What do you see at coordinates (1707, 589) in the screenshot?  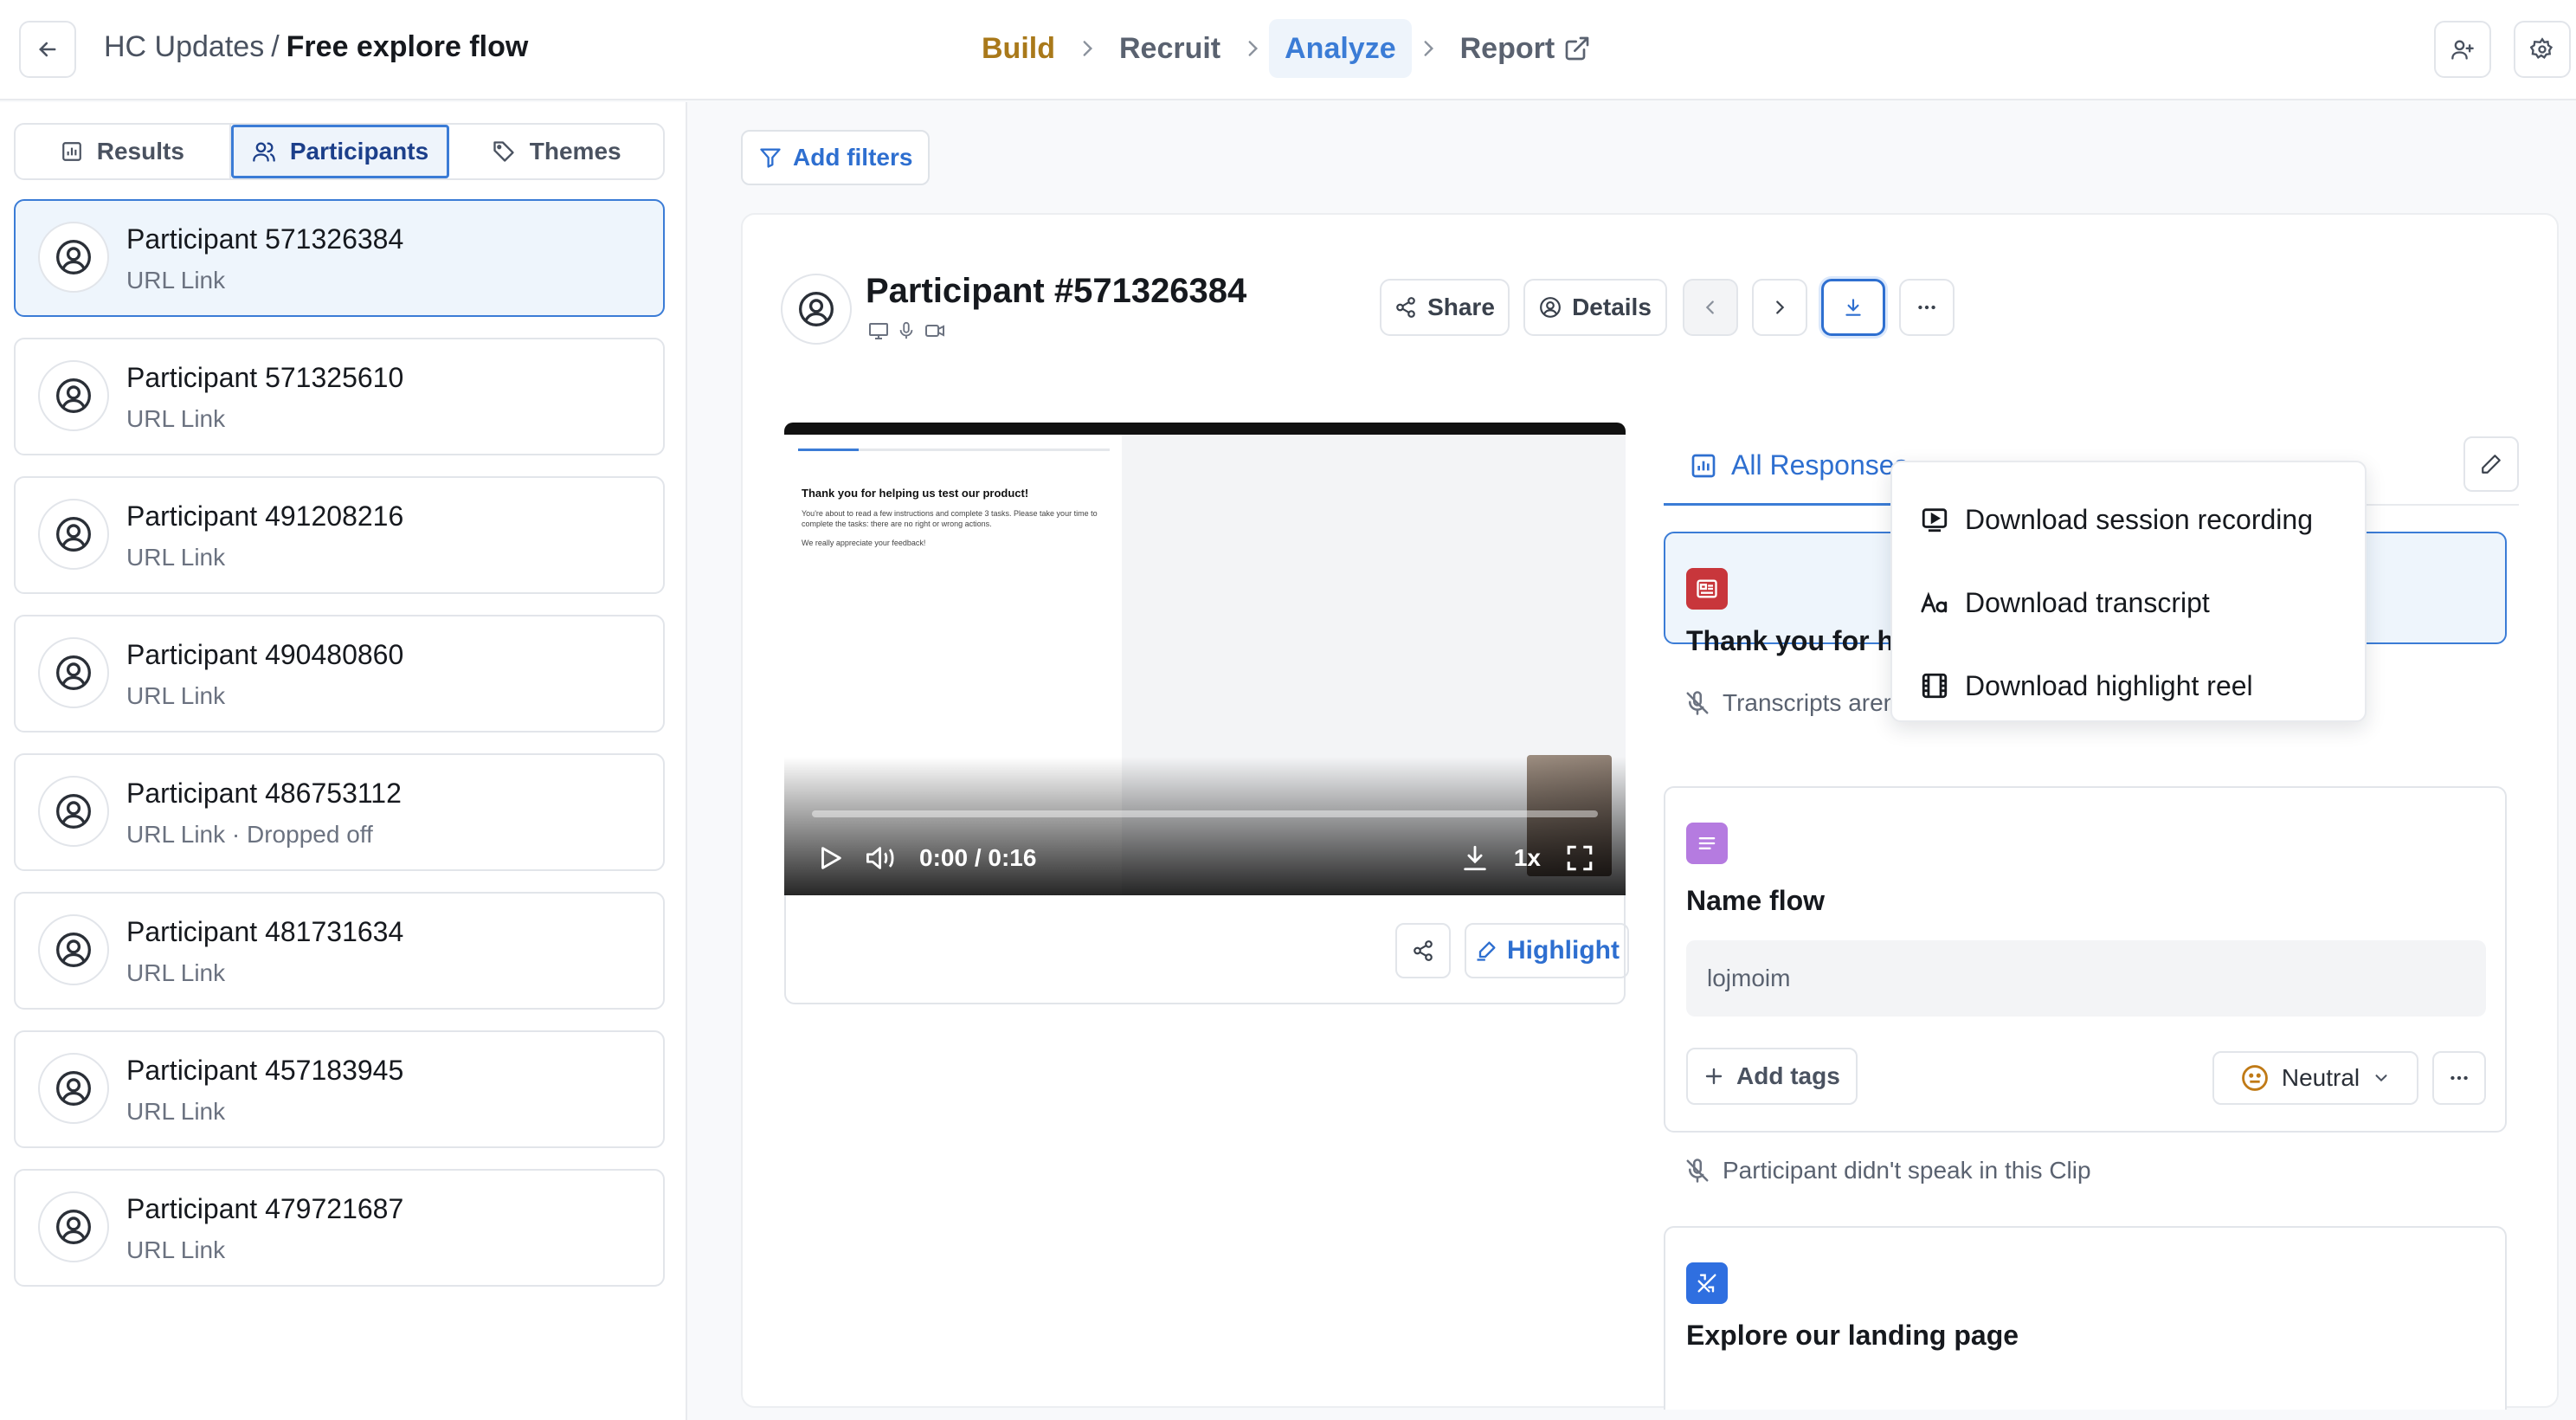 I see `document-icon` at bounding box center [1707, 589].